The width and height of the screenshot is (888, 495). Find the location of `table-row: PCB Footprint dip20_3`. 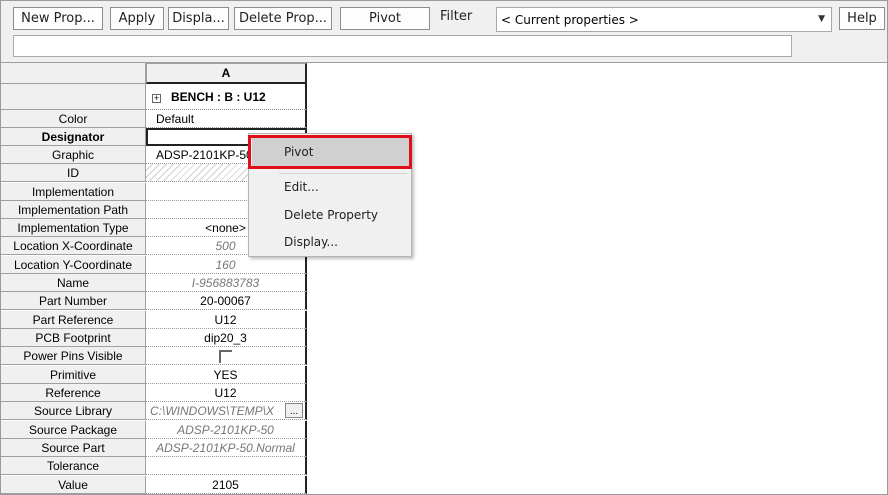

table-row: PCB Footprint dip20_3 is located at coordinates (154, 338).